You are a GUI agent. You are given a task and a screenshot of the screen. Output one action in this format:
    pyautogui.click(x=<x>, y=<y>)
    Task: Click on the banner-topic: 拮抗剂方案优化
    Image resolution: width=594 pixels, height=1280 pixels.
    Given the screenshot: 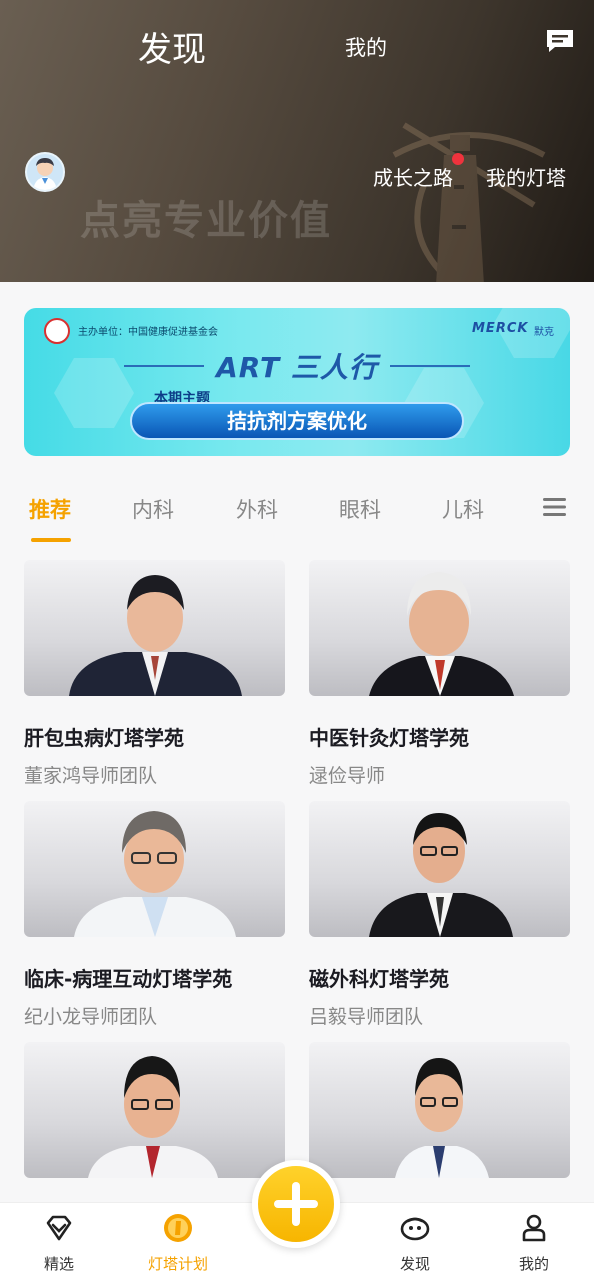 What is the action you would take?
    pyautogui.click(x=297, y=421)
    